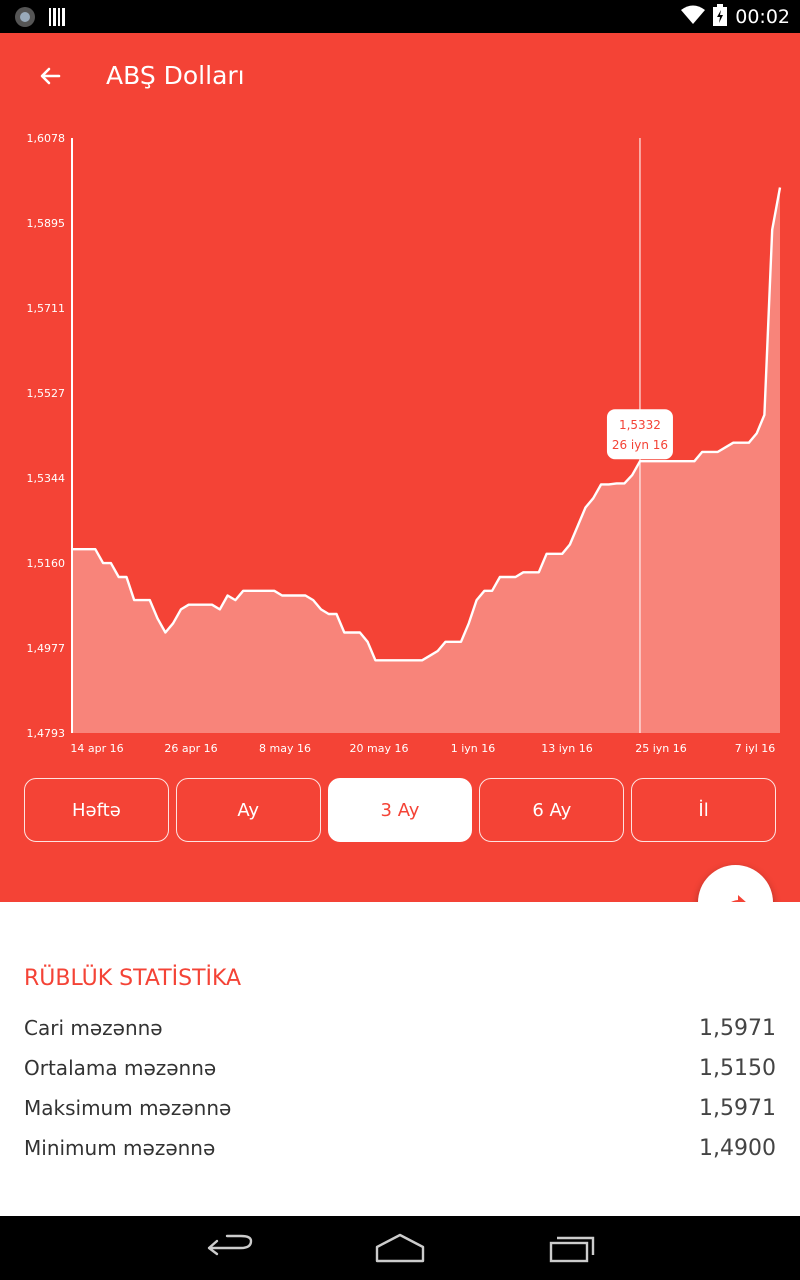  I want to click on y-tick-label: 1,5711, so click(46, 308).